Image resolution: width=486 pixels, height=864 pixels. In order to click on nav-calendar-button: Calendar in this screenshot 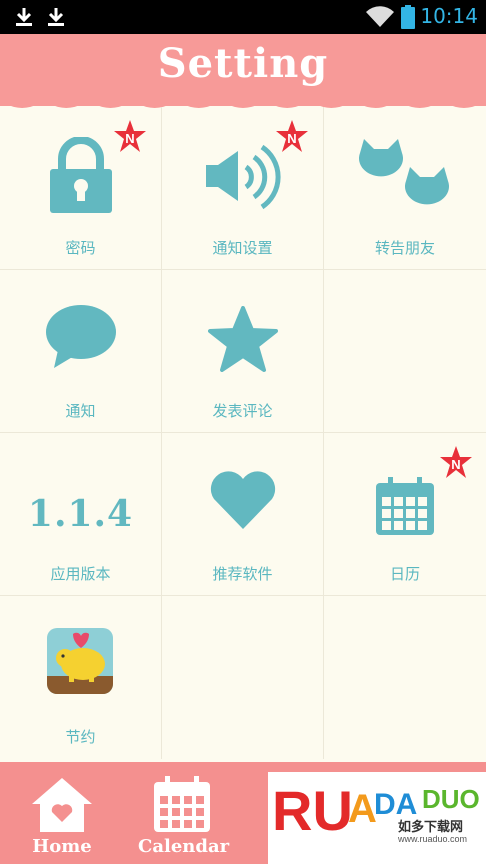, I will do `click(184, 813)`.